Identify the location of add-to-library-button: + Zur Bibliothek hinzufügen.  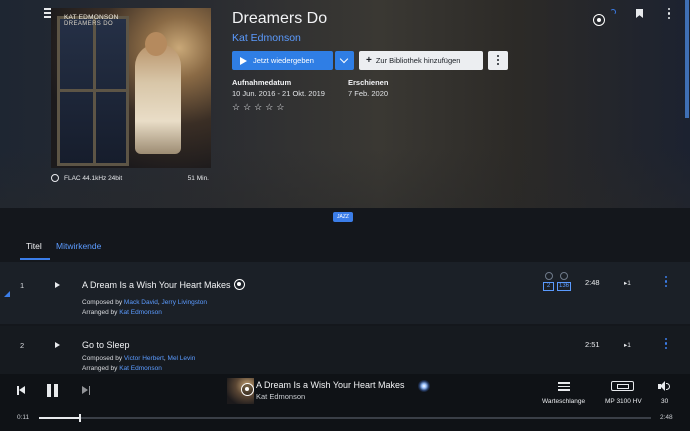
(421, 60).